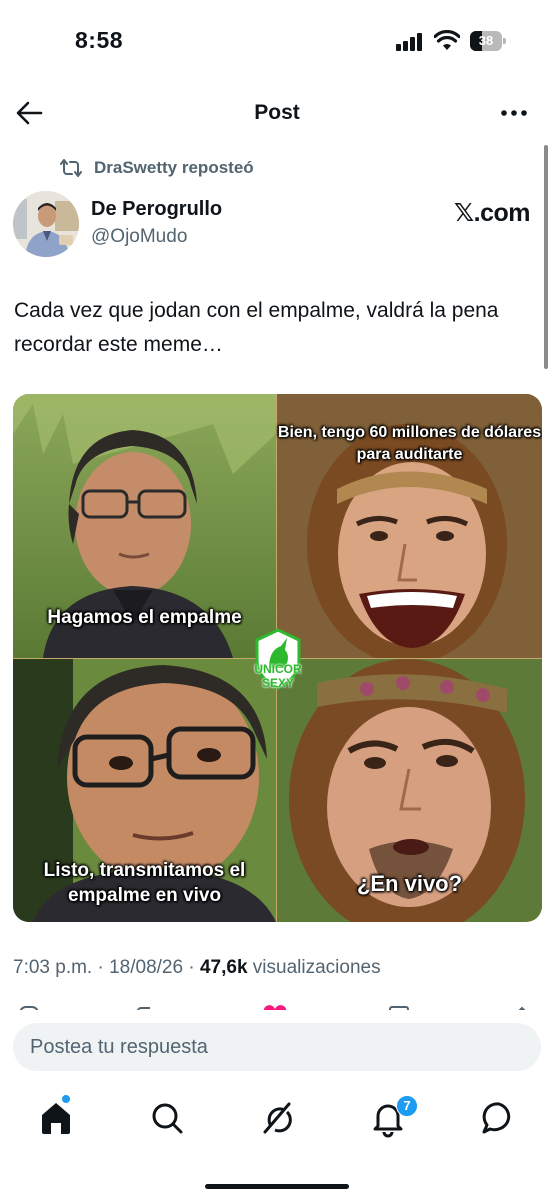 This screenshot has width=554, height=1200. Describe the element at coordinates (492, 213) in the screenshot. I see `source-label: 𝕏.com` at that location.